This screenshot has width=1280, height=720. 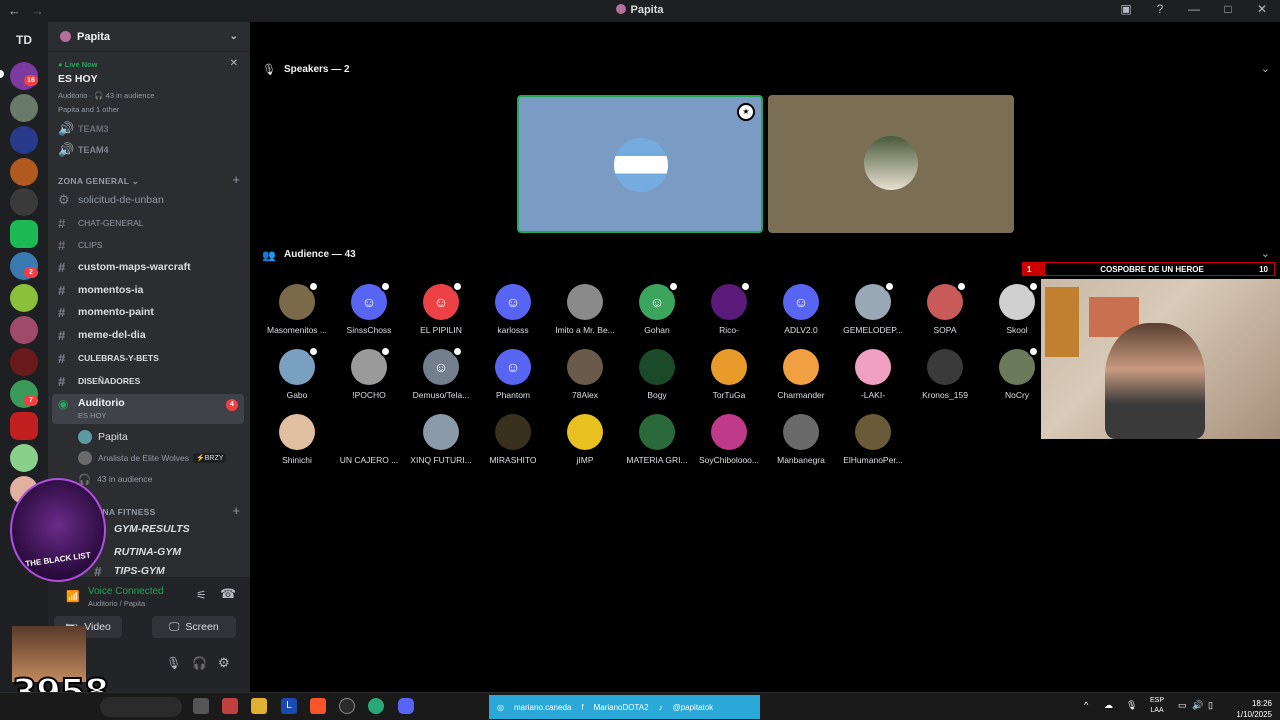 I want to click on signal-icon: 📶, so click(x=73, y=597).